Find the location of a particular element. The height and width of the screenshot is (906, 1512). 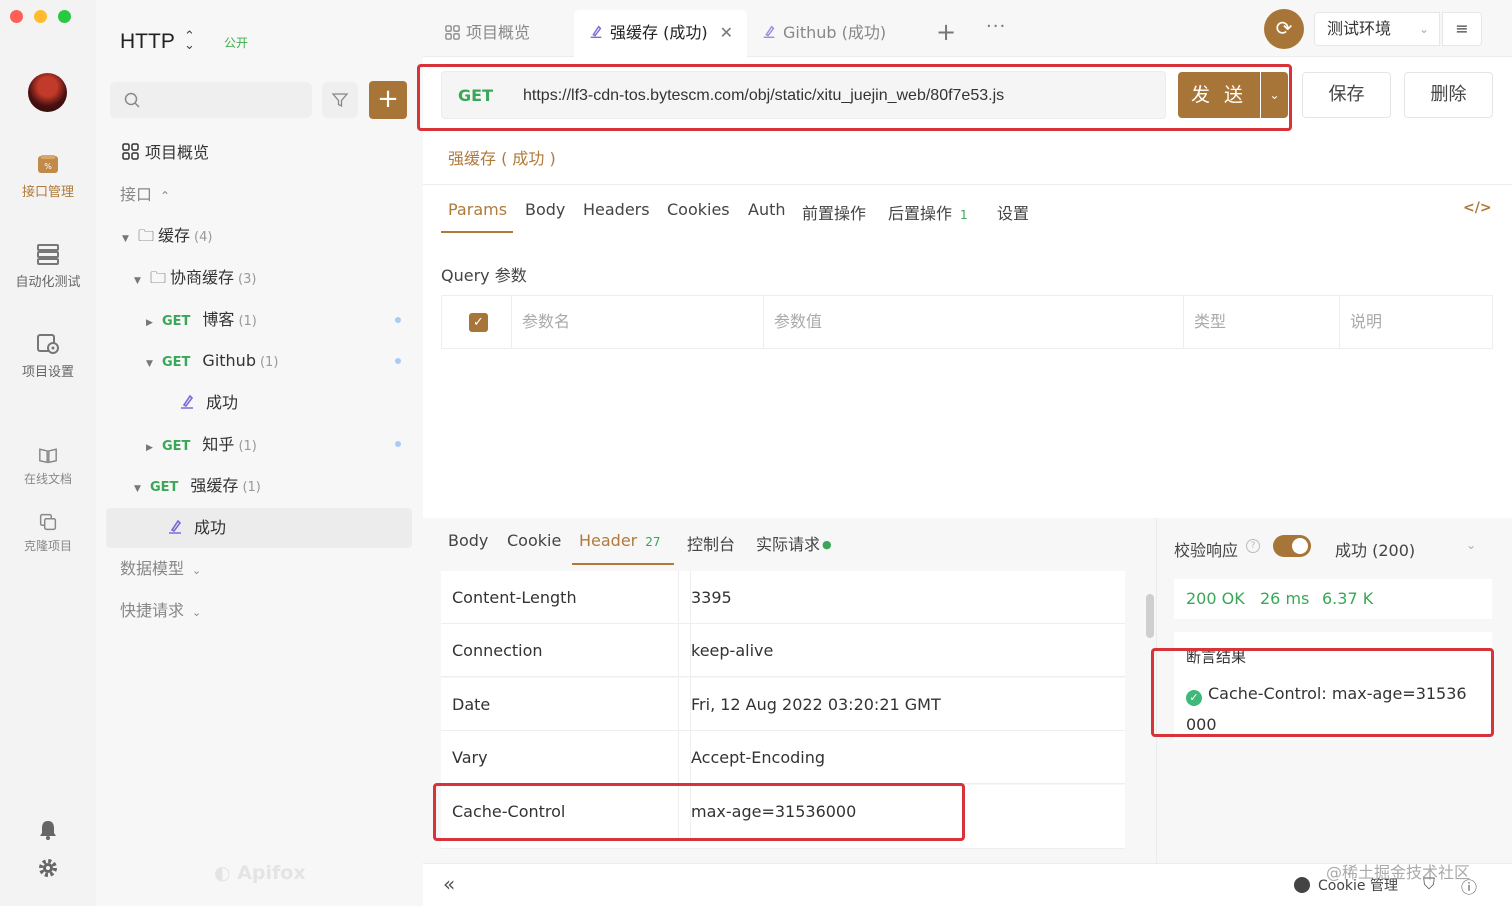

sync-button: ⟳ is located at coordinates (1284, 29).